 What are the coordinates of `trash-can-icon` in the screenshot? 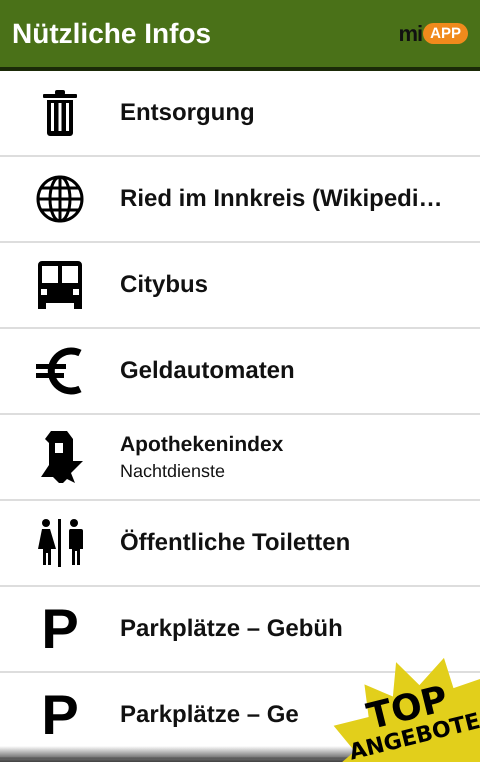 It's located at (60, 113).